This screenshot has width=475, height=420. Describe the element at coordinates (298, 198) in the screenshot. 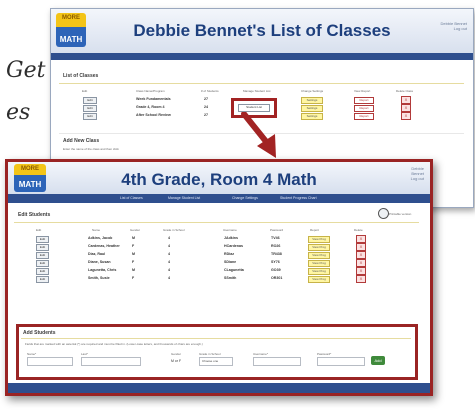

I see `nav-item-progress-chart: Student Progress Chart` at that location.